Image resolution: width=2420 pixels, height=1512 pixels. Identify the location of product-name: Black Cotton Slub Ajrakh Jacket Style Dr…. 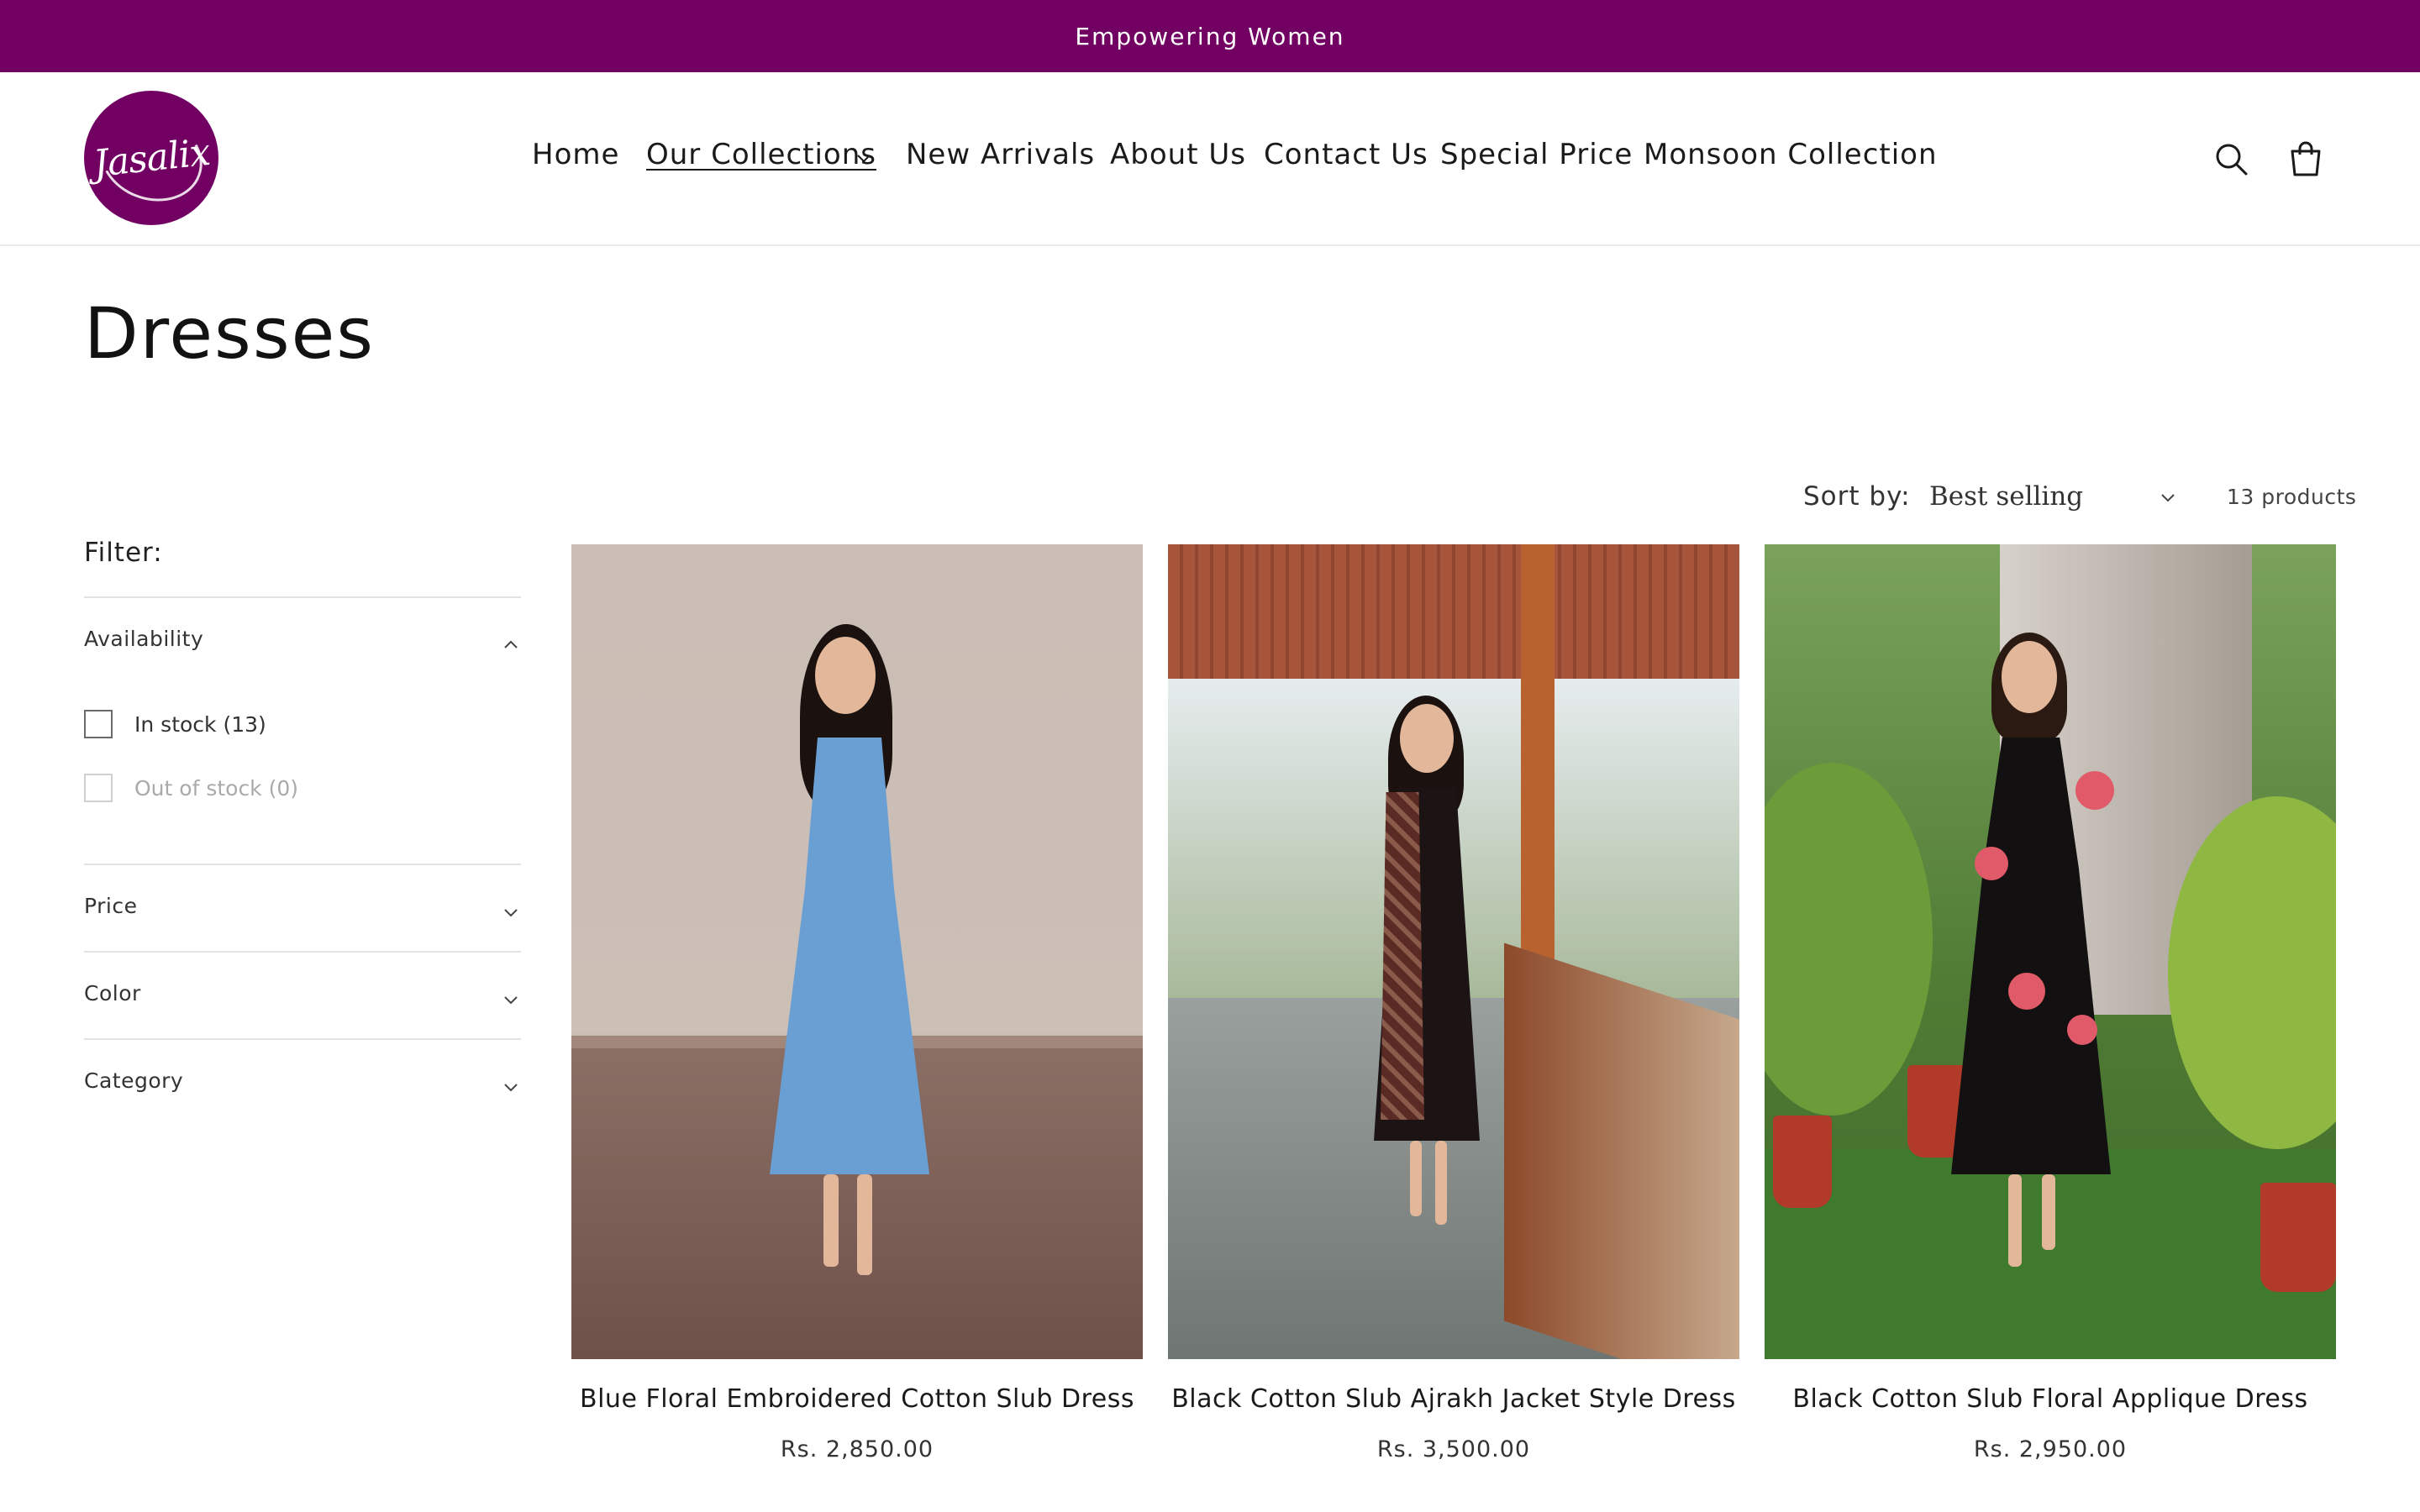
(1453, 1399).